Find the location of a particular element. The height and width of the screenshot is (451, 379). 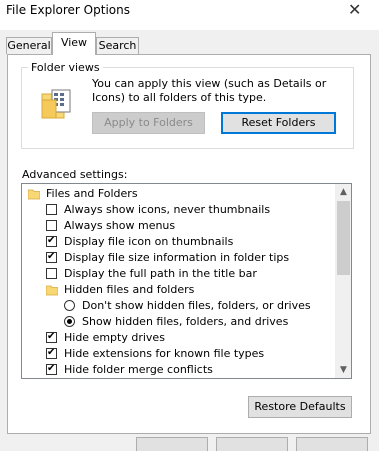

option-label: Display the full path in the title bar is located at coordinates (160, 273).